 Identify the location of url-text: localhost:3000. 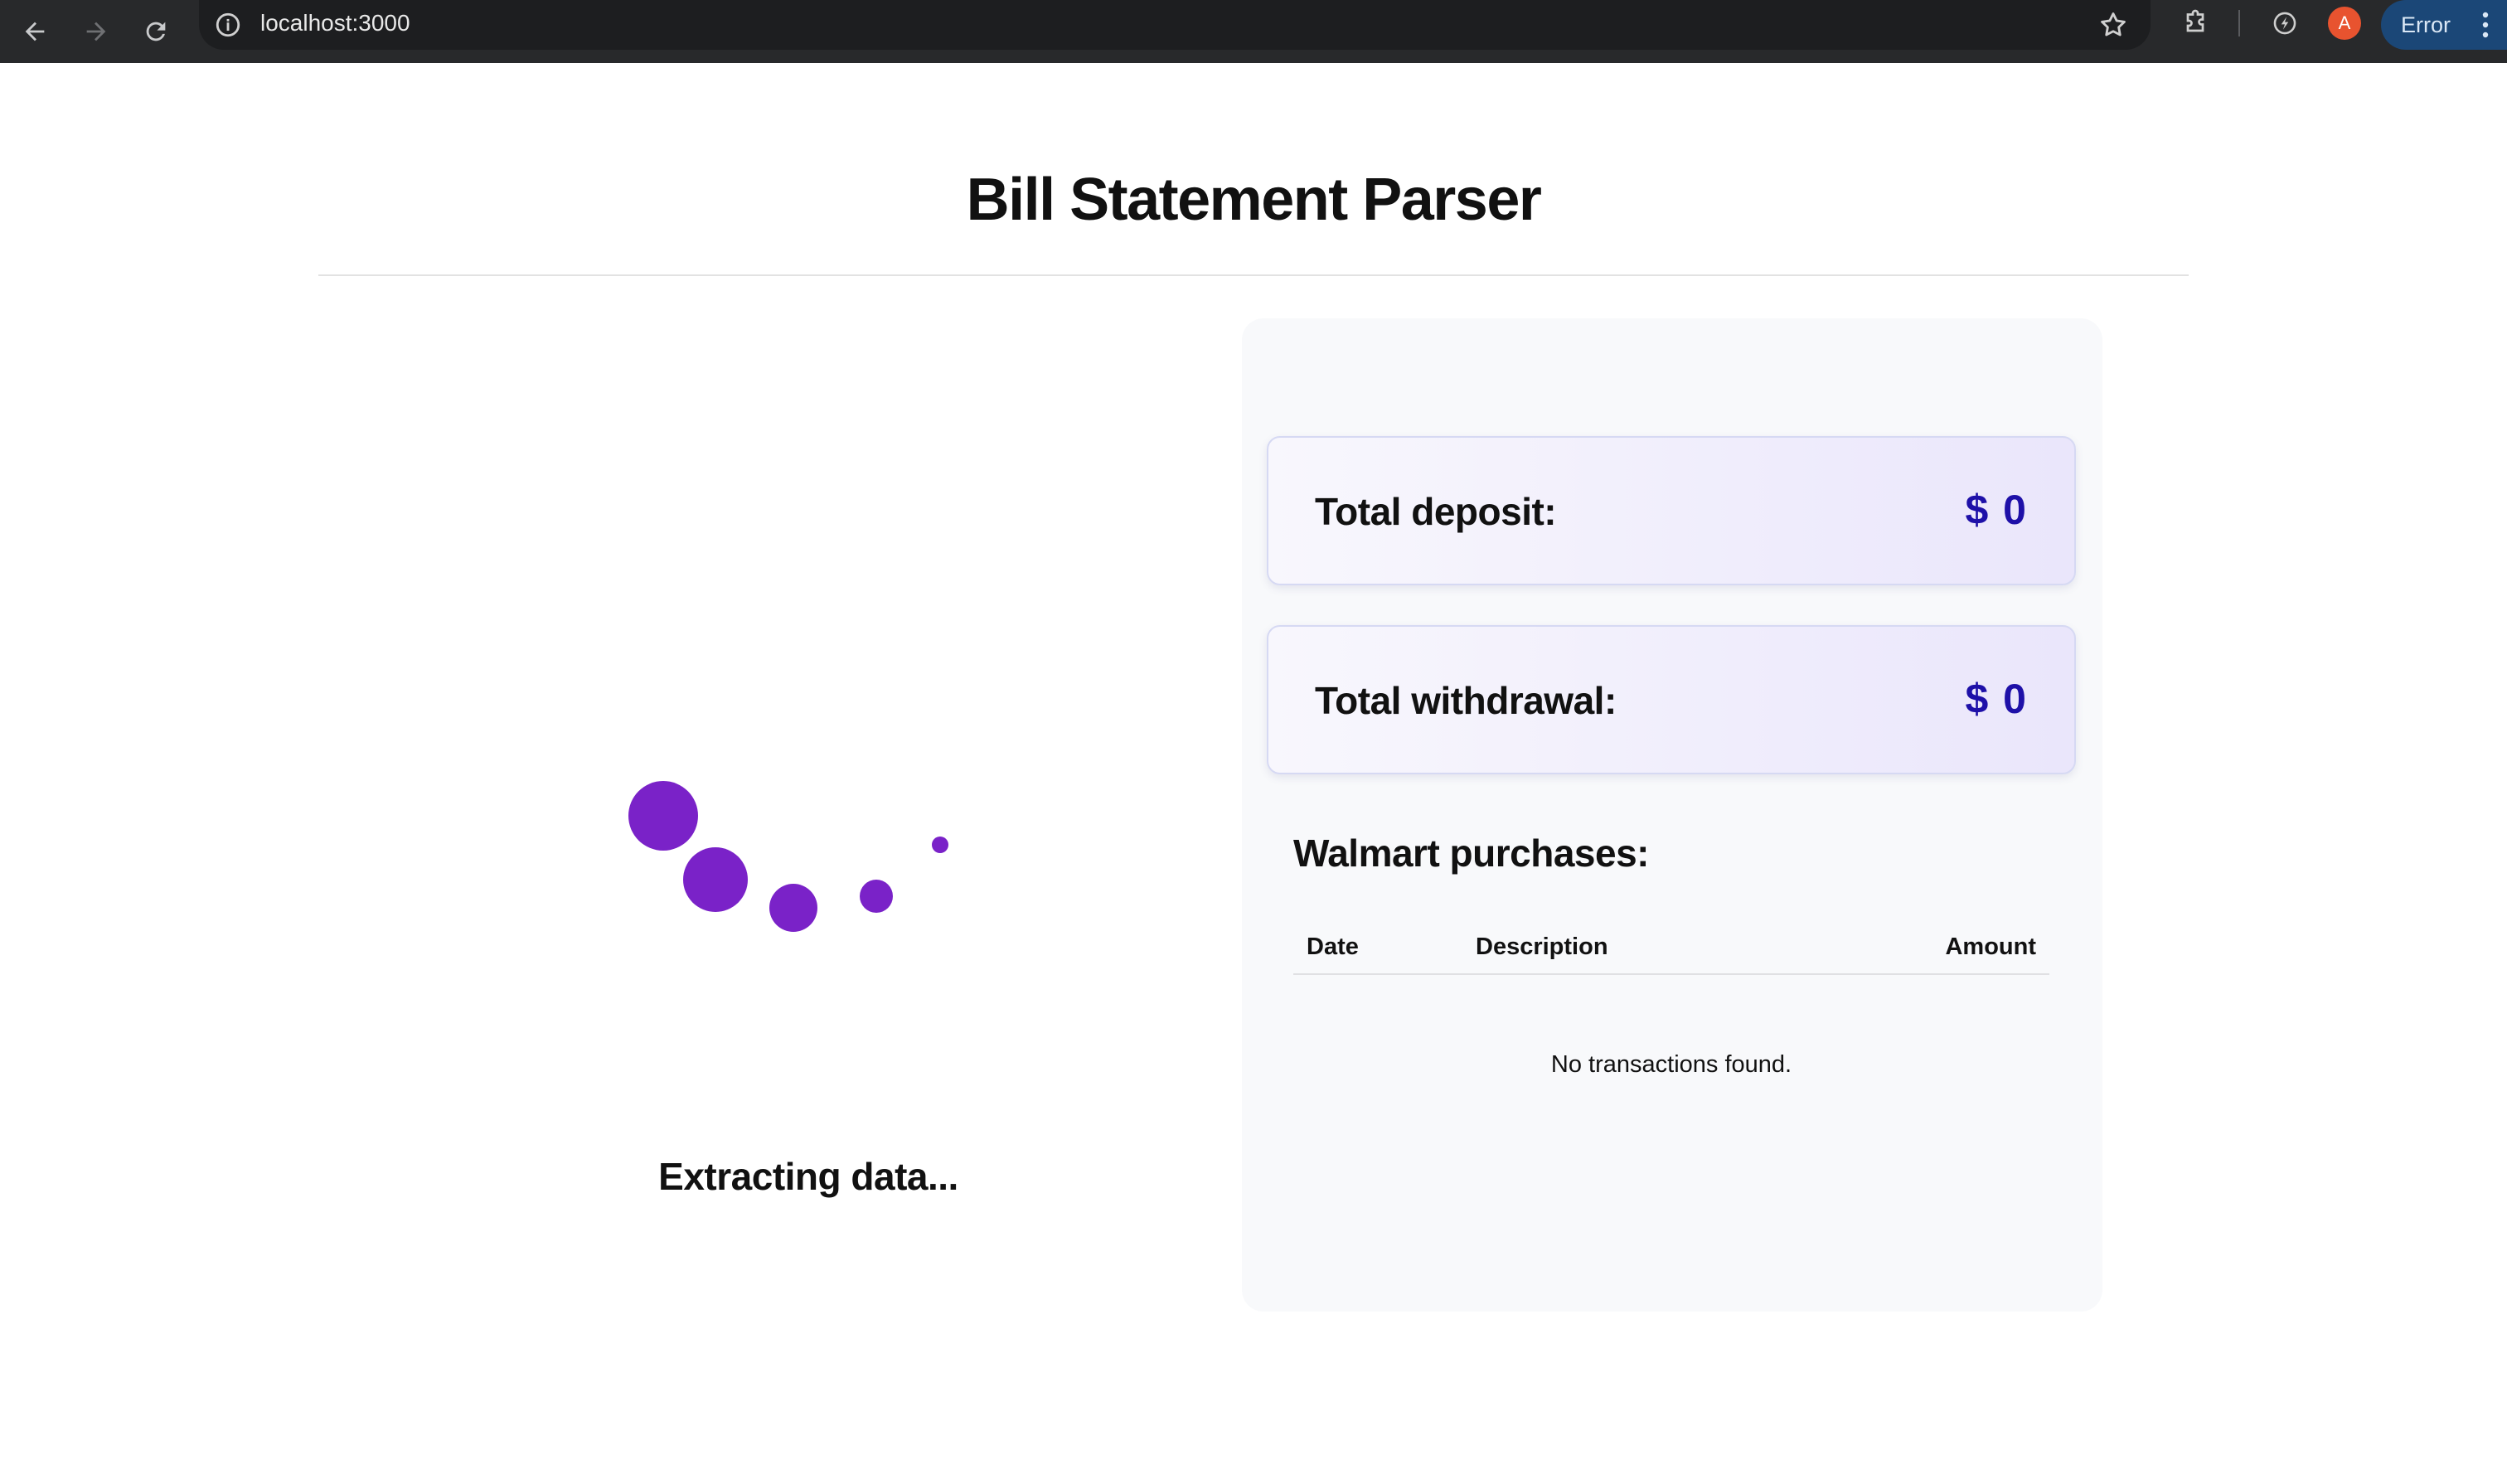
(335, 23).